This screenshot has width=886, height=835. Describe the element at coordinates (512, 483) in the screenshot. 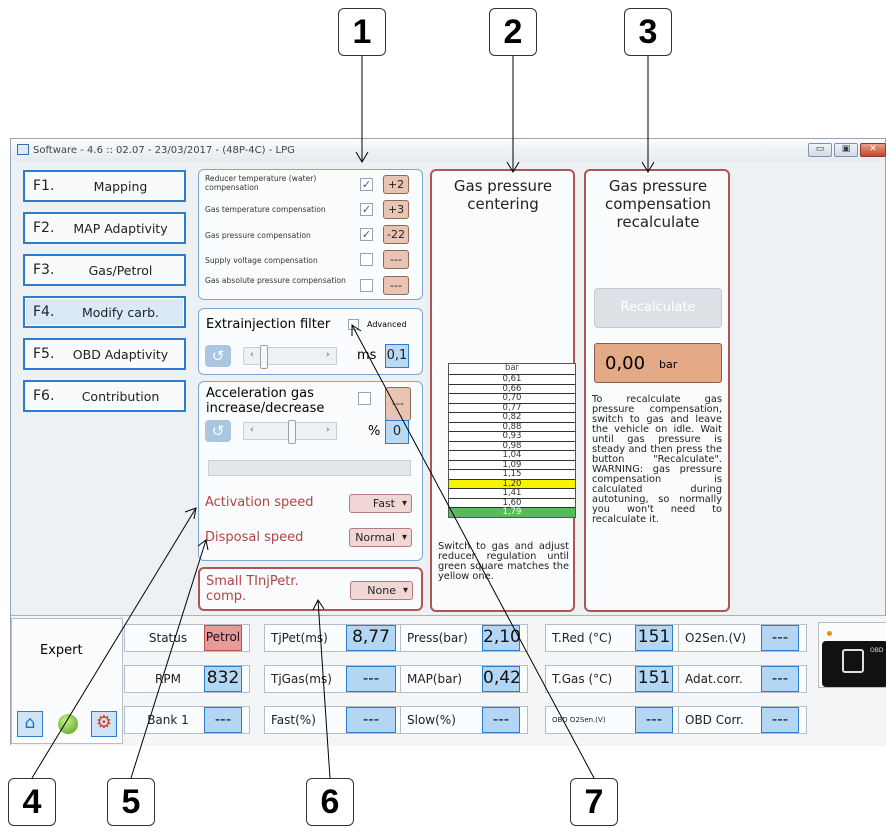

I see `scale-row: 1,20` at that location.